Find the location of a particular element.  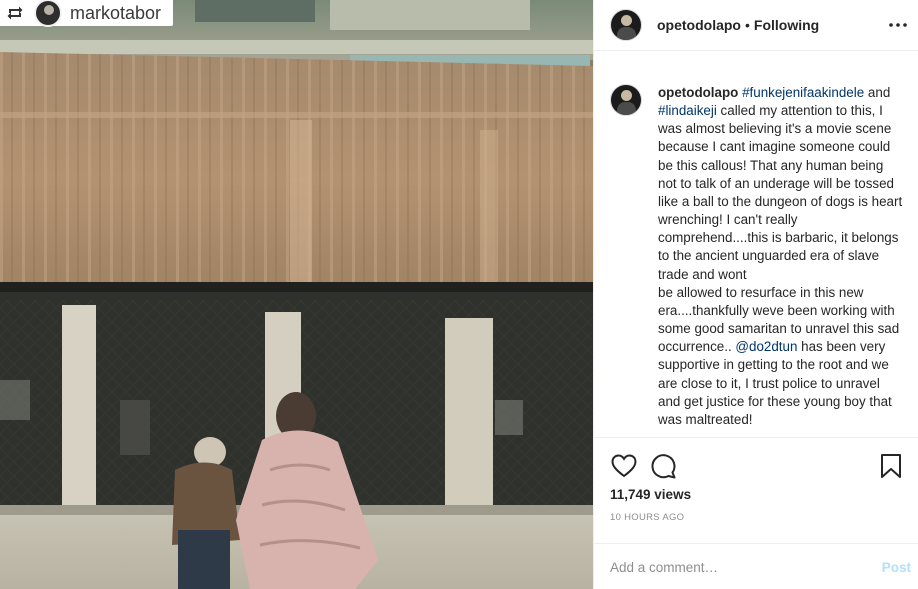

repost-icon is located at coordinates (15, 13).